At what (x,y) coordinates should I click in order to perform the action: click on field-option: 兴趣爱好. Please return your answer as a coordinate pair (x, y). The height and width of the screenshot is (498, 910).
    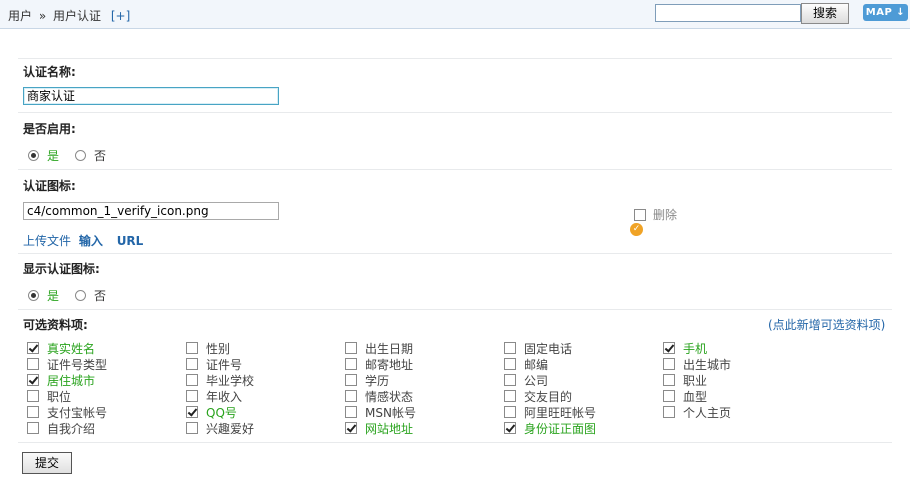
    Looking at the image, I should click on (220, 428).